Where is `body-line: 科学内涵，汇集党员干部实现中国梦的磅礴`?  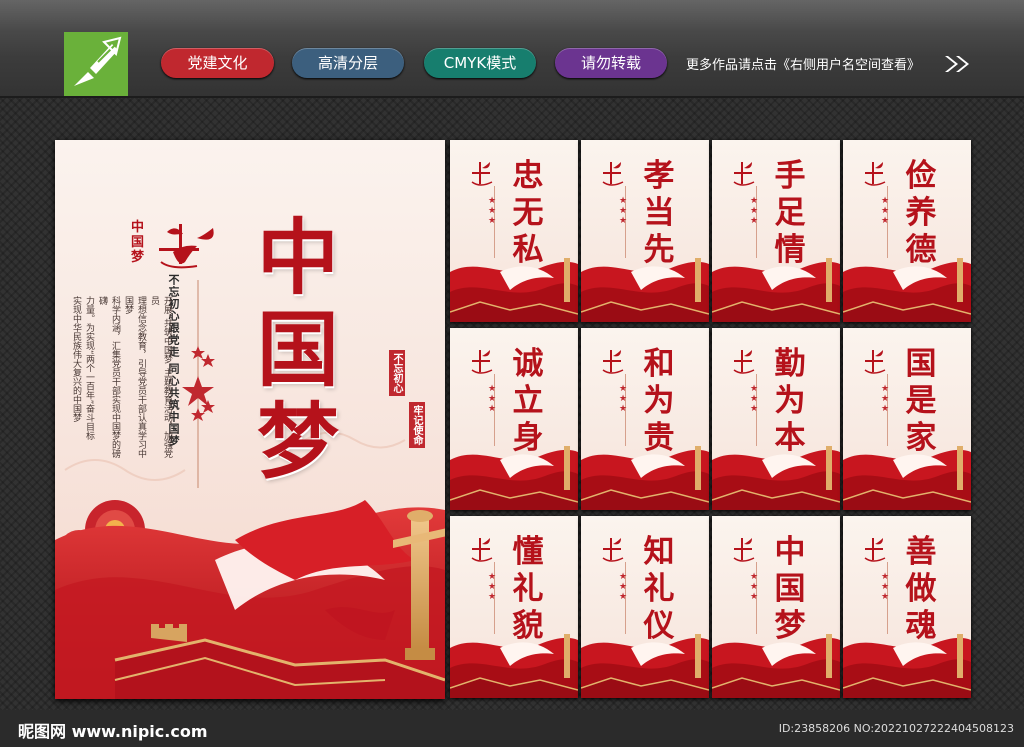 body-line: 科学内涵，汇集党员干部实现中国梦的磅礴 is located at coordinates (108, 377).